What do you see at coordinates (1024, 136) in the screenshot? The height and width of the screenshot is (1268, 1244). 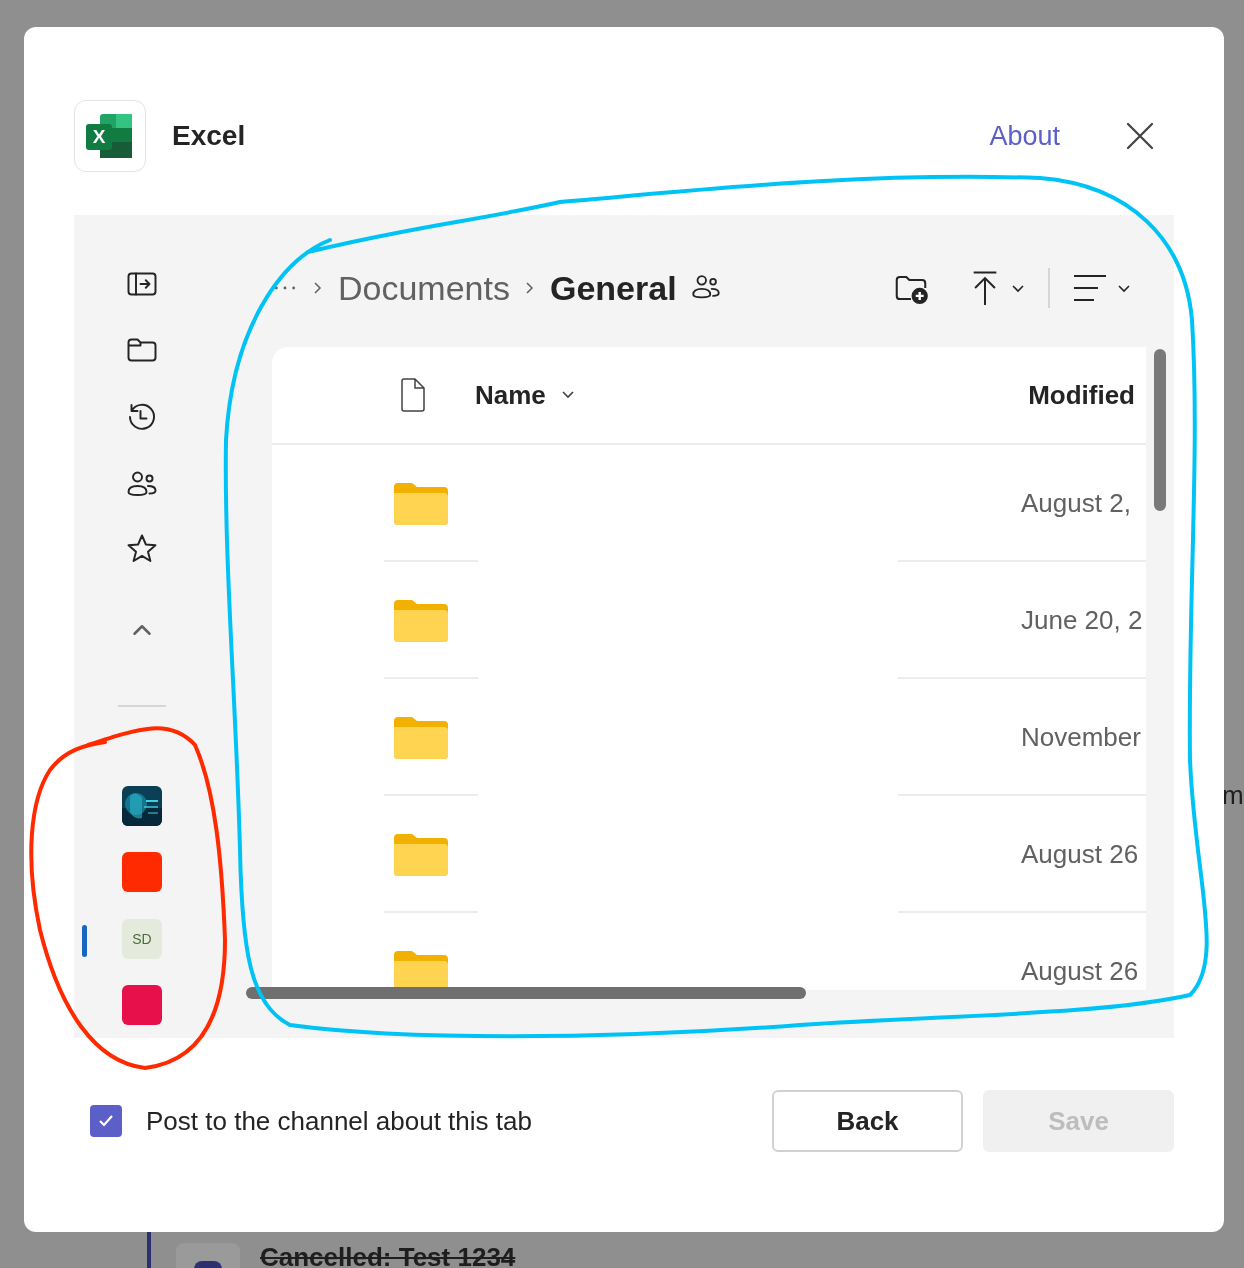 I see `about-link: About` at bounding box center [1024, 136].